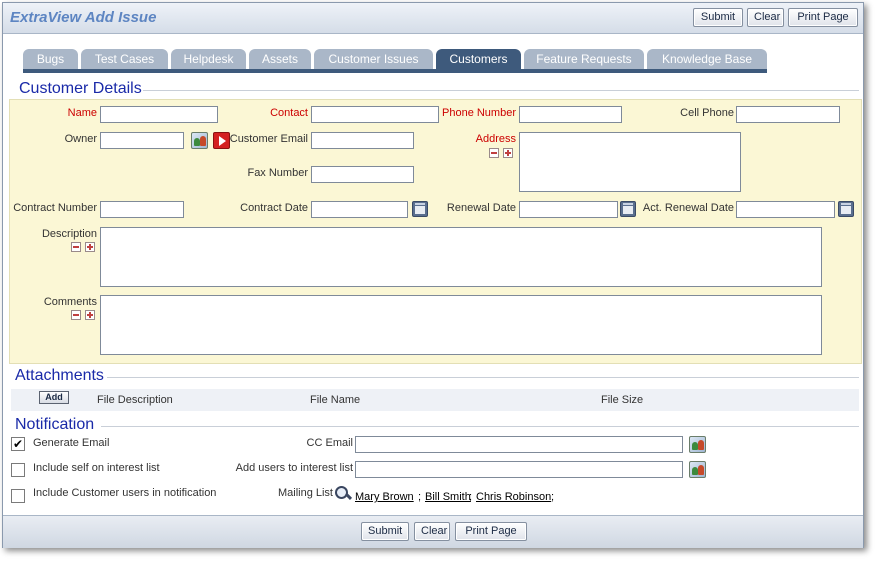 Image resolution: width=881 pixels, height=563 pixels. I want to click on description-minus-icon, so click(76, 247).